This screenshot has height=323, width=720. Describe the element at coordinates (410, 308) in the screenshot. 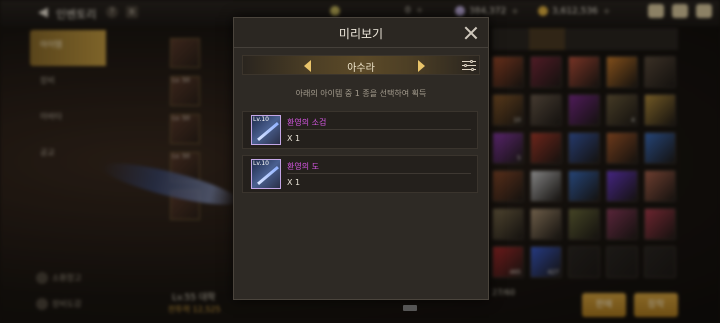

I see `drag-handle` at that location.